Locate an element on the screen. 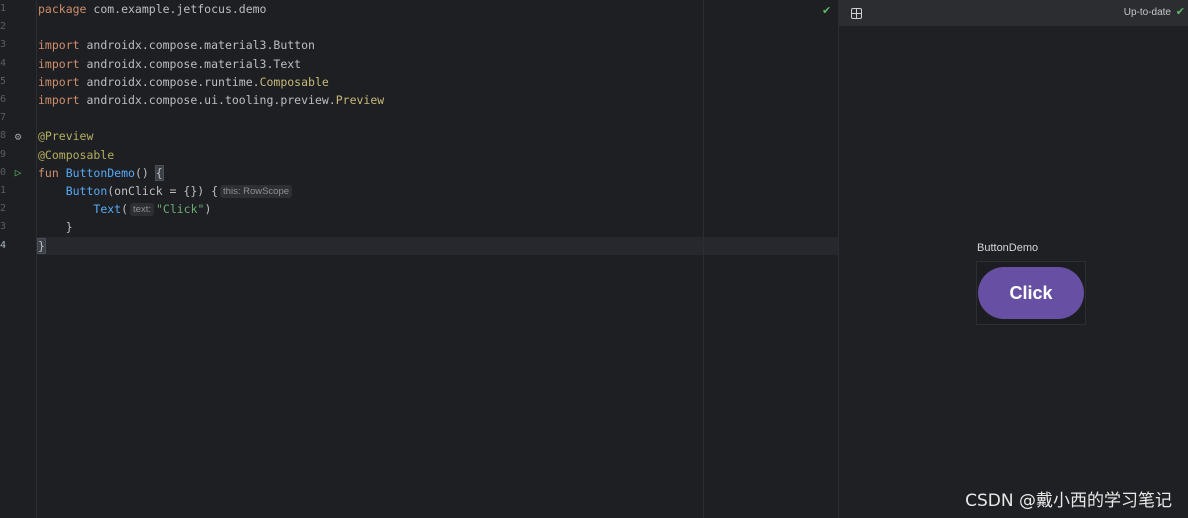  run-preview-icon: ▷ is located at coordinates (18, 173).